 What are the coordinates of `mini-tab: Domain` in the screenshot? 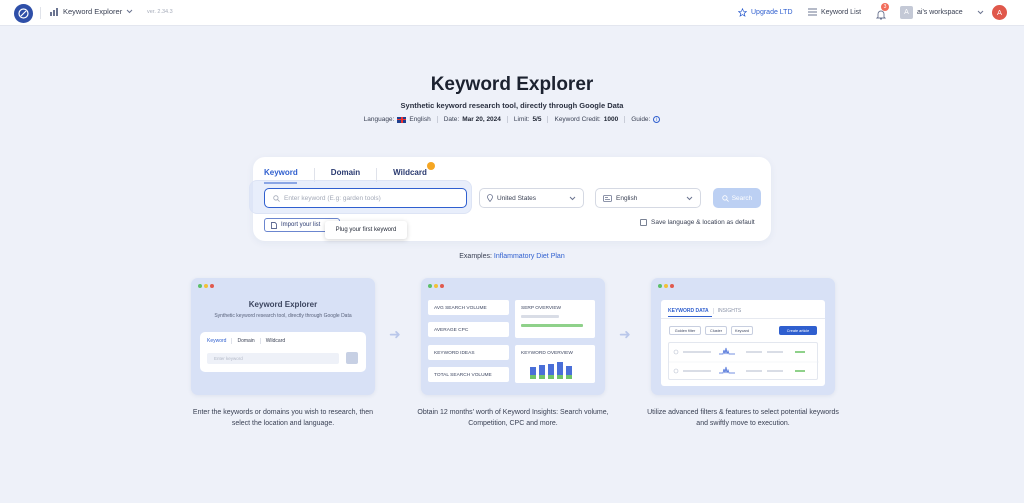 It's located at (246, 341).